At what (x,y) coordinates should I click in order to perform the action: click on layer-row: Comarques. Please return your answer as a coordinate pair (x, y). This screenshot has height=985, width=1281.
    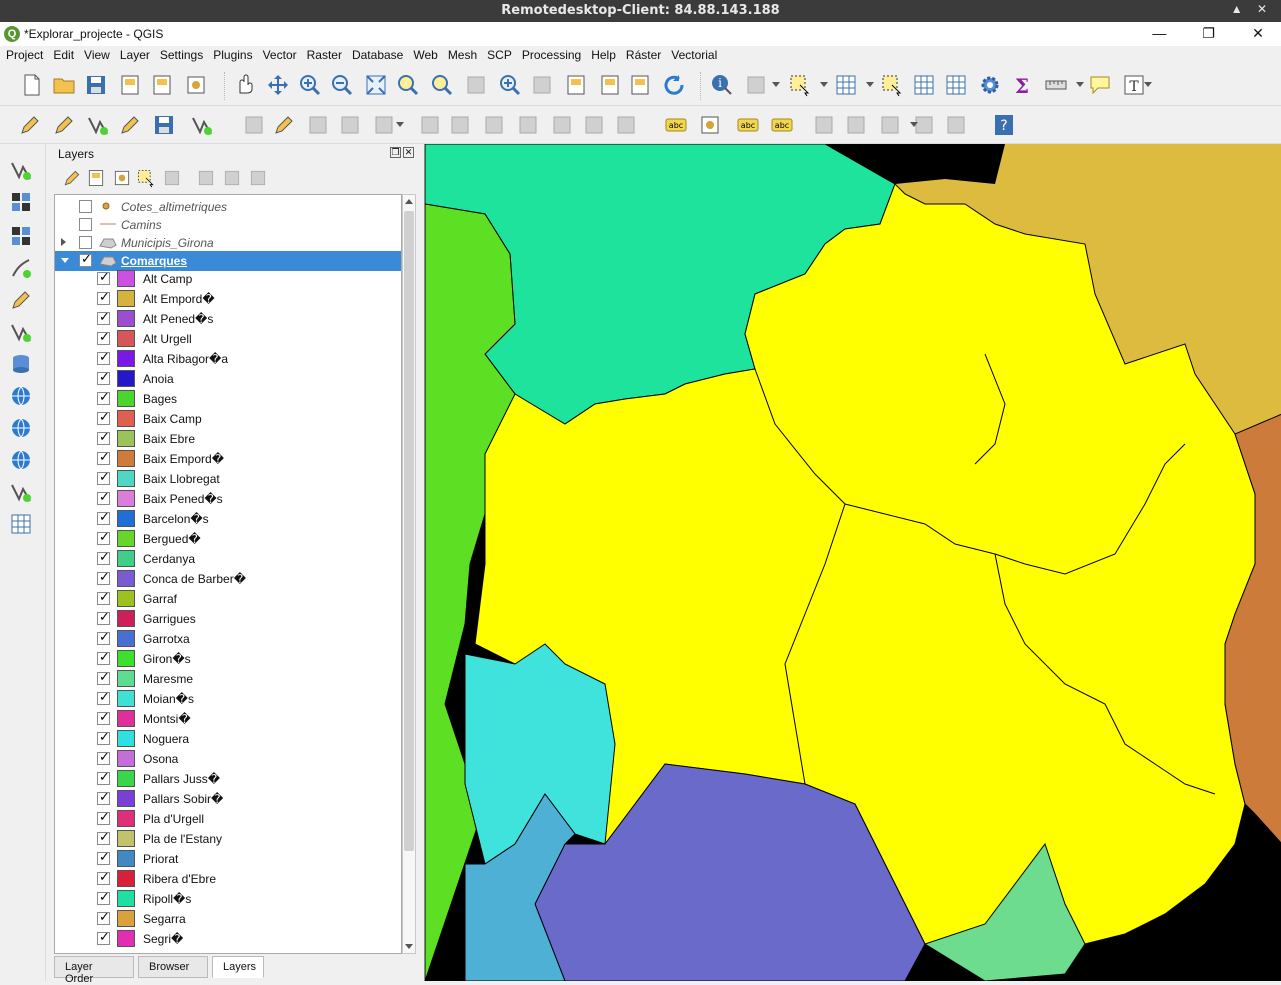
    Looking at the image, I should click on (228, 261).